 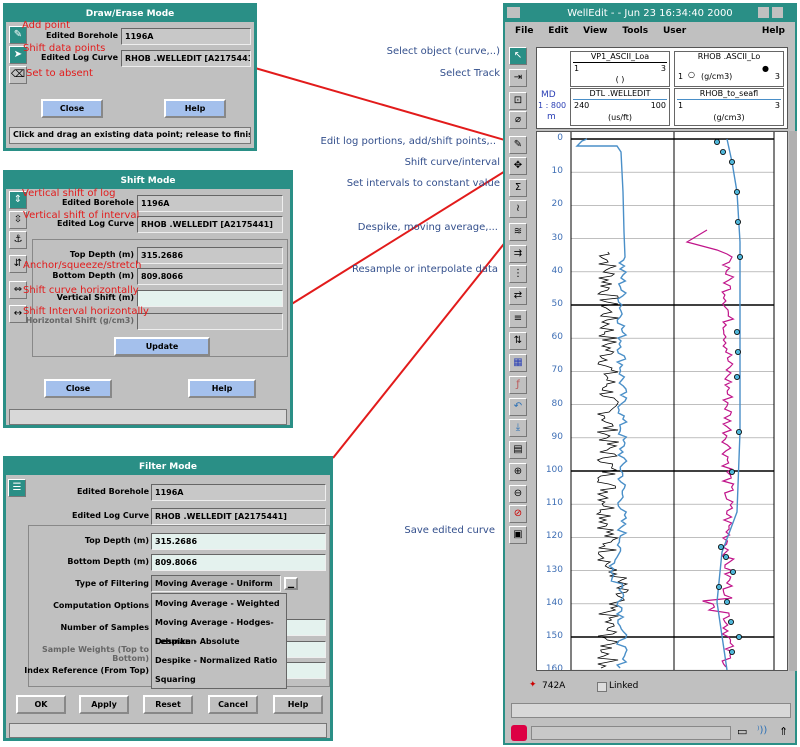 I want to click on vertical-shift-field, so click(x=210, y=298).